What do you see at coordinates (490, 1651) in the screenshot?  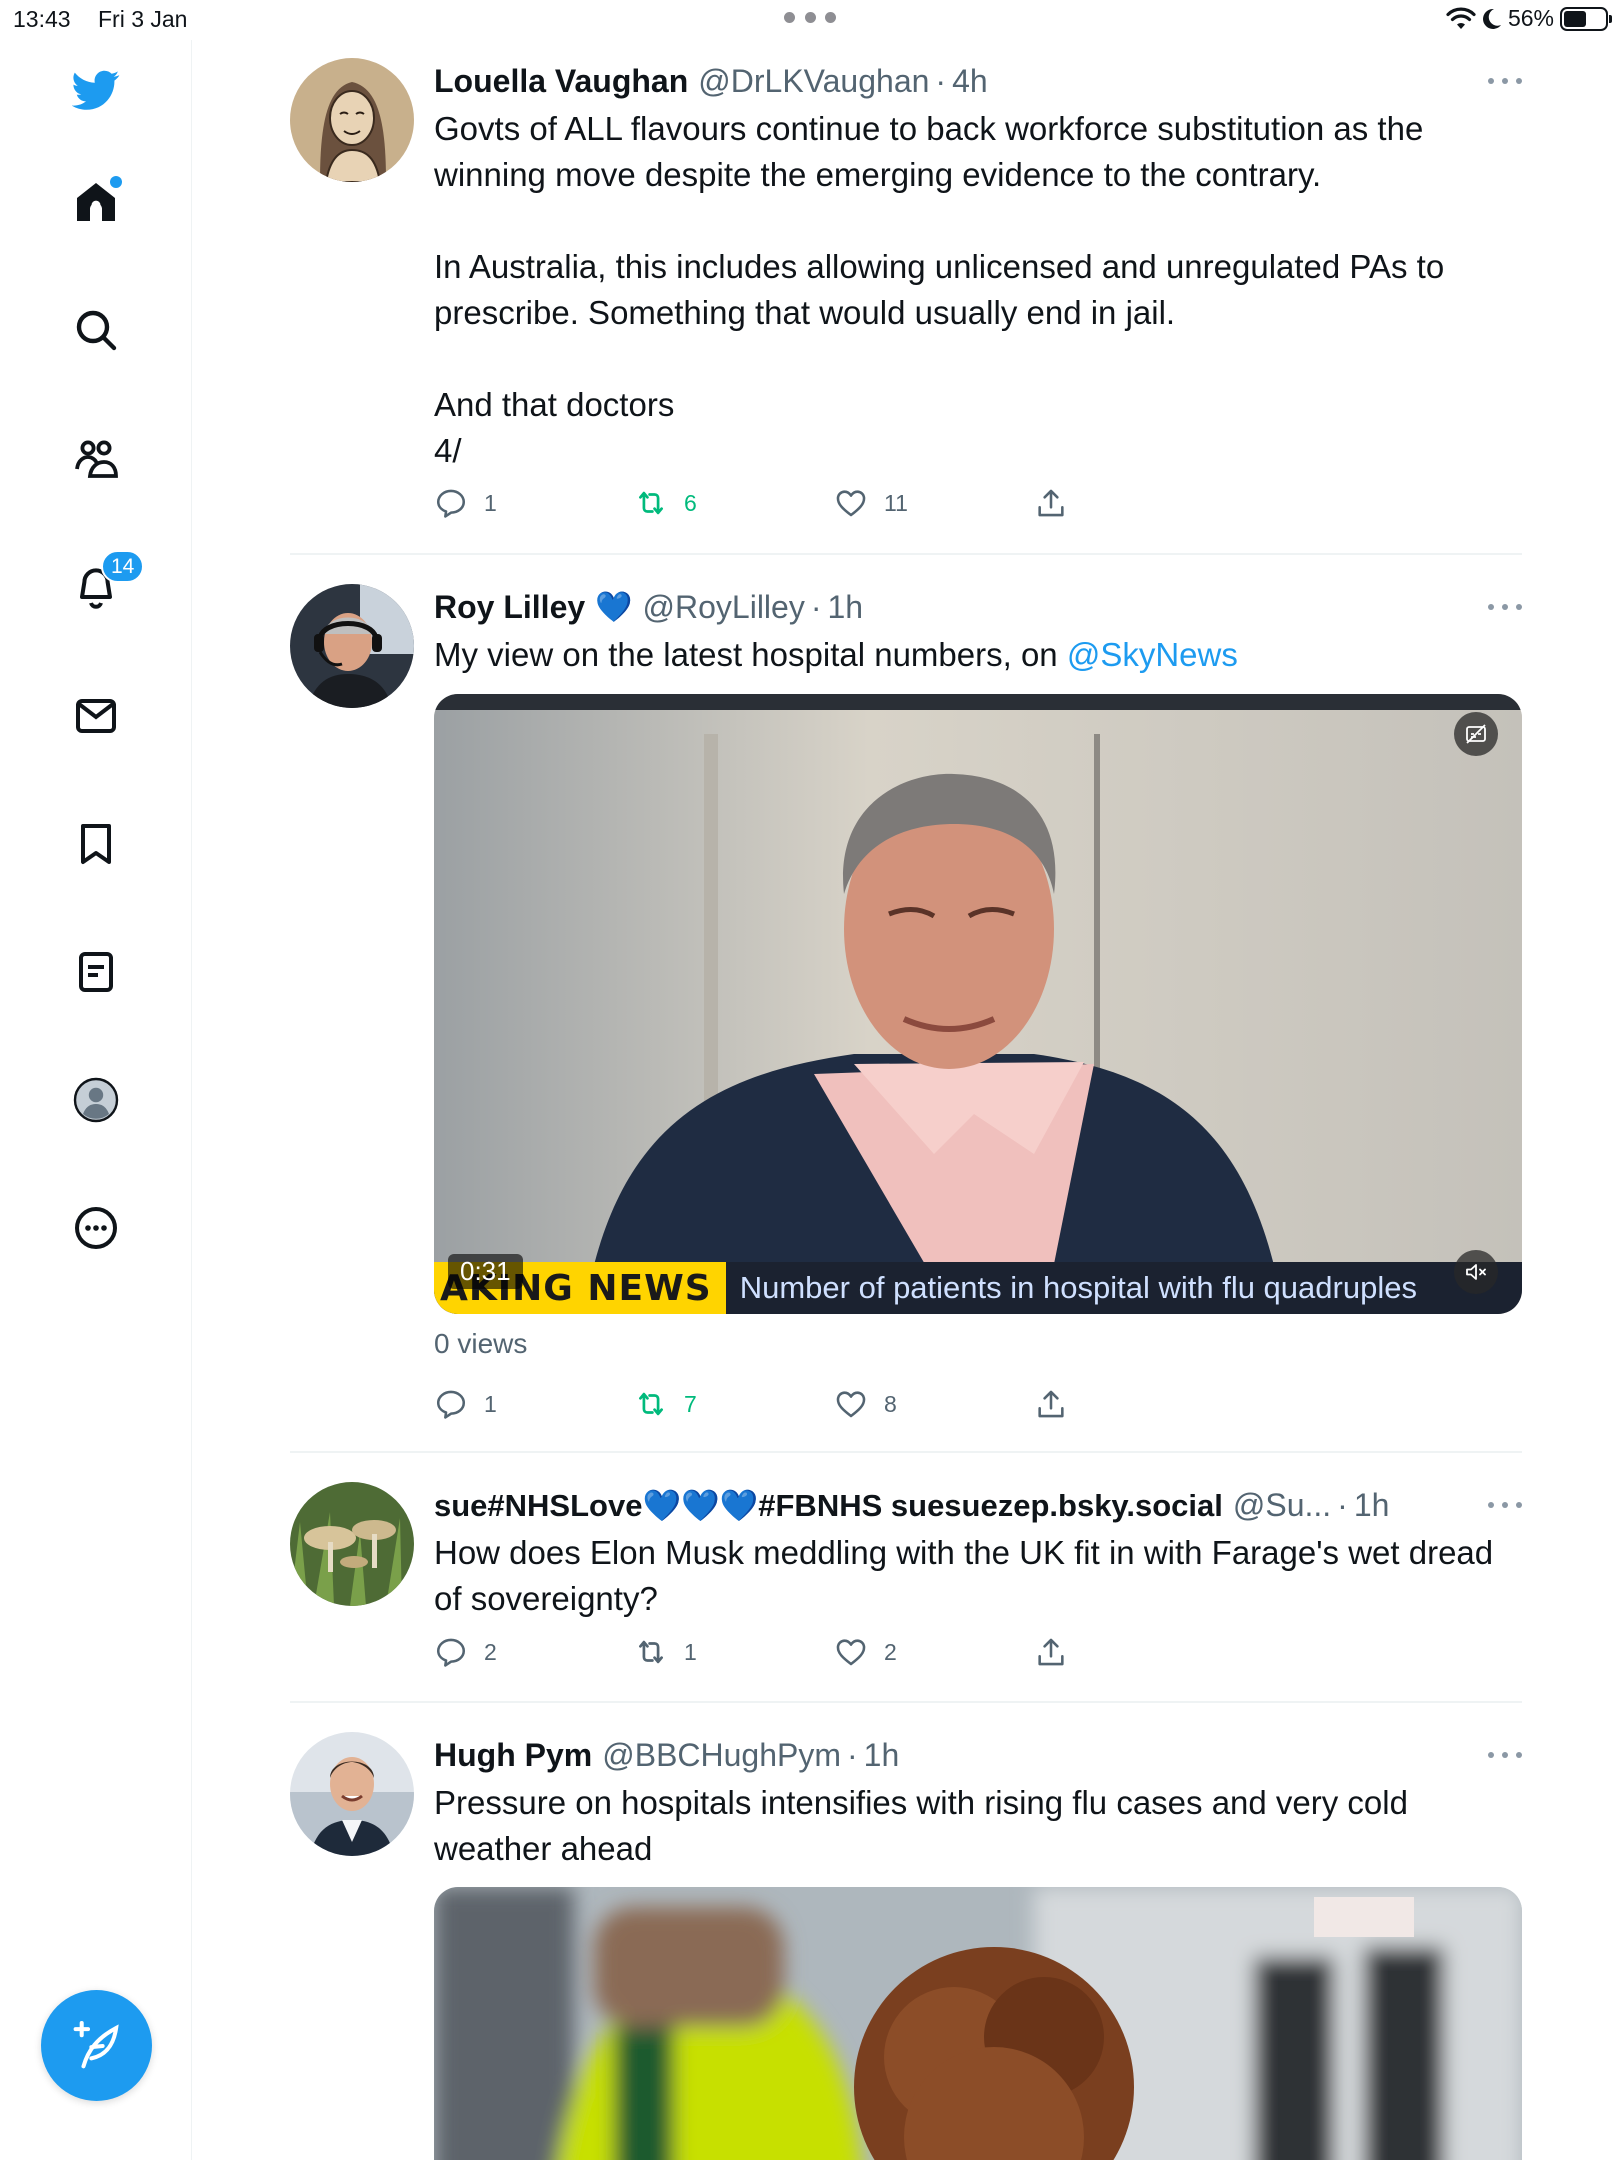 I see `reply-count: 2` at bounding box center [490, 1651].